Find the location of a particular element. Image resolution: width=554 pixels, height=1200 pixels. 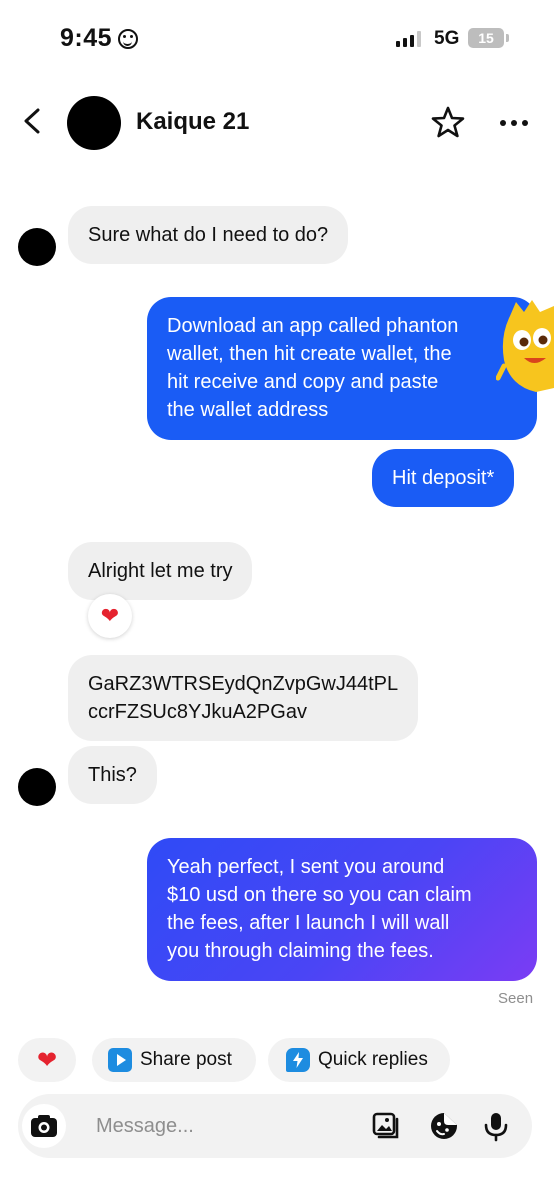

star-icon is located at coordinates (448, 122).